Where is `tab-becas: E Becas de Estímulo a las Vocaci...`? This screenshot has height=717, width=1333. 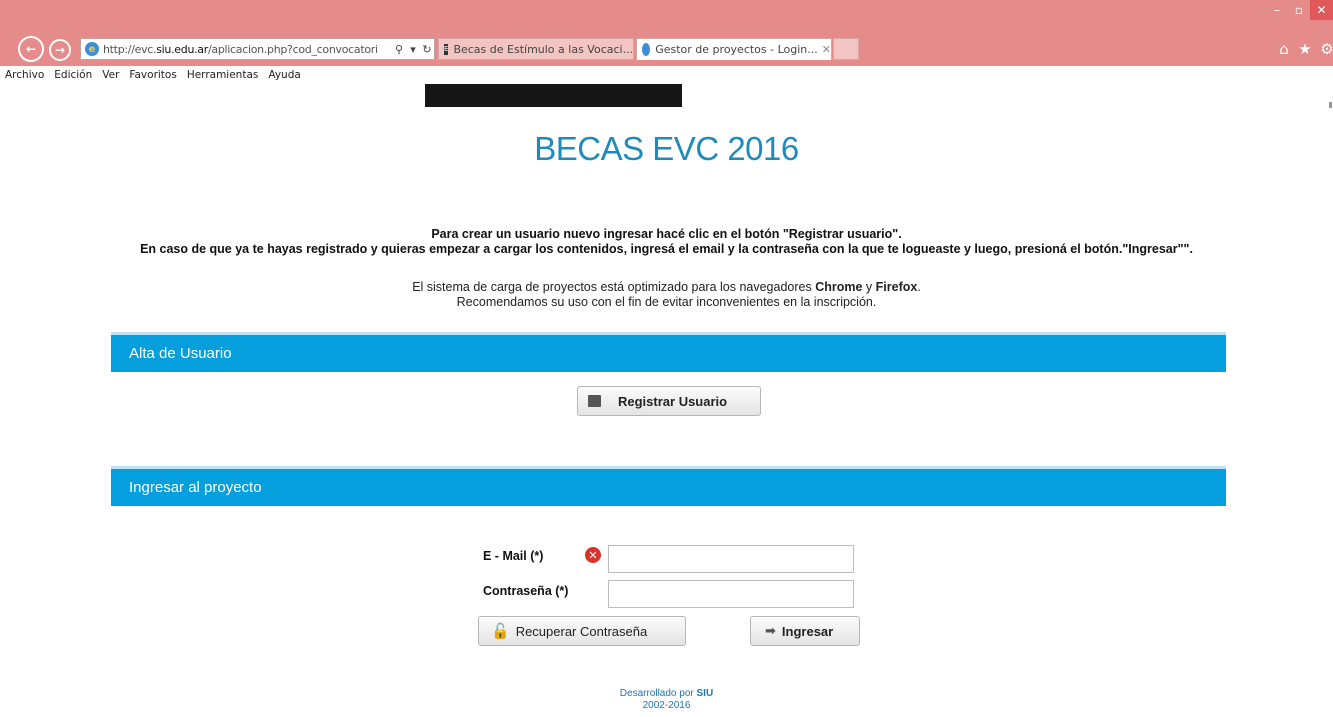 tab-becas: E Becas de Estímulo a las Vocaci... is located at coordinates (536, 49).